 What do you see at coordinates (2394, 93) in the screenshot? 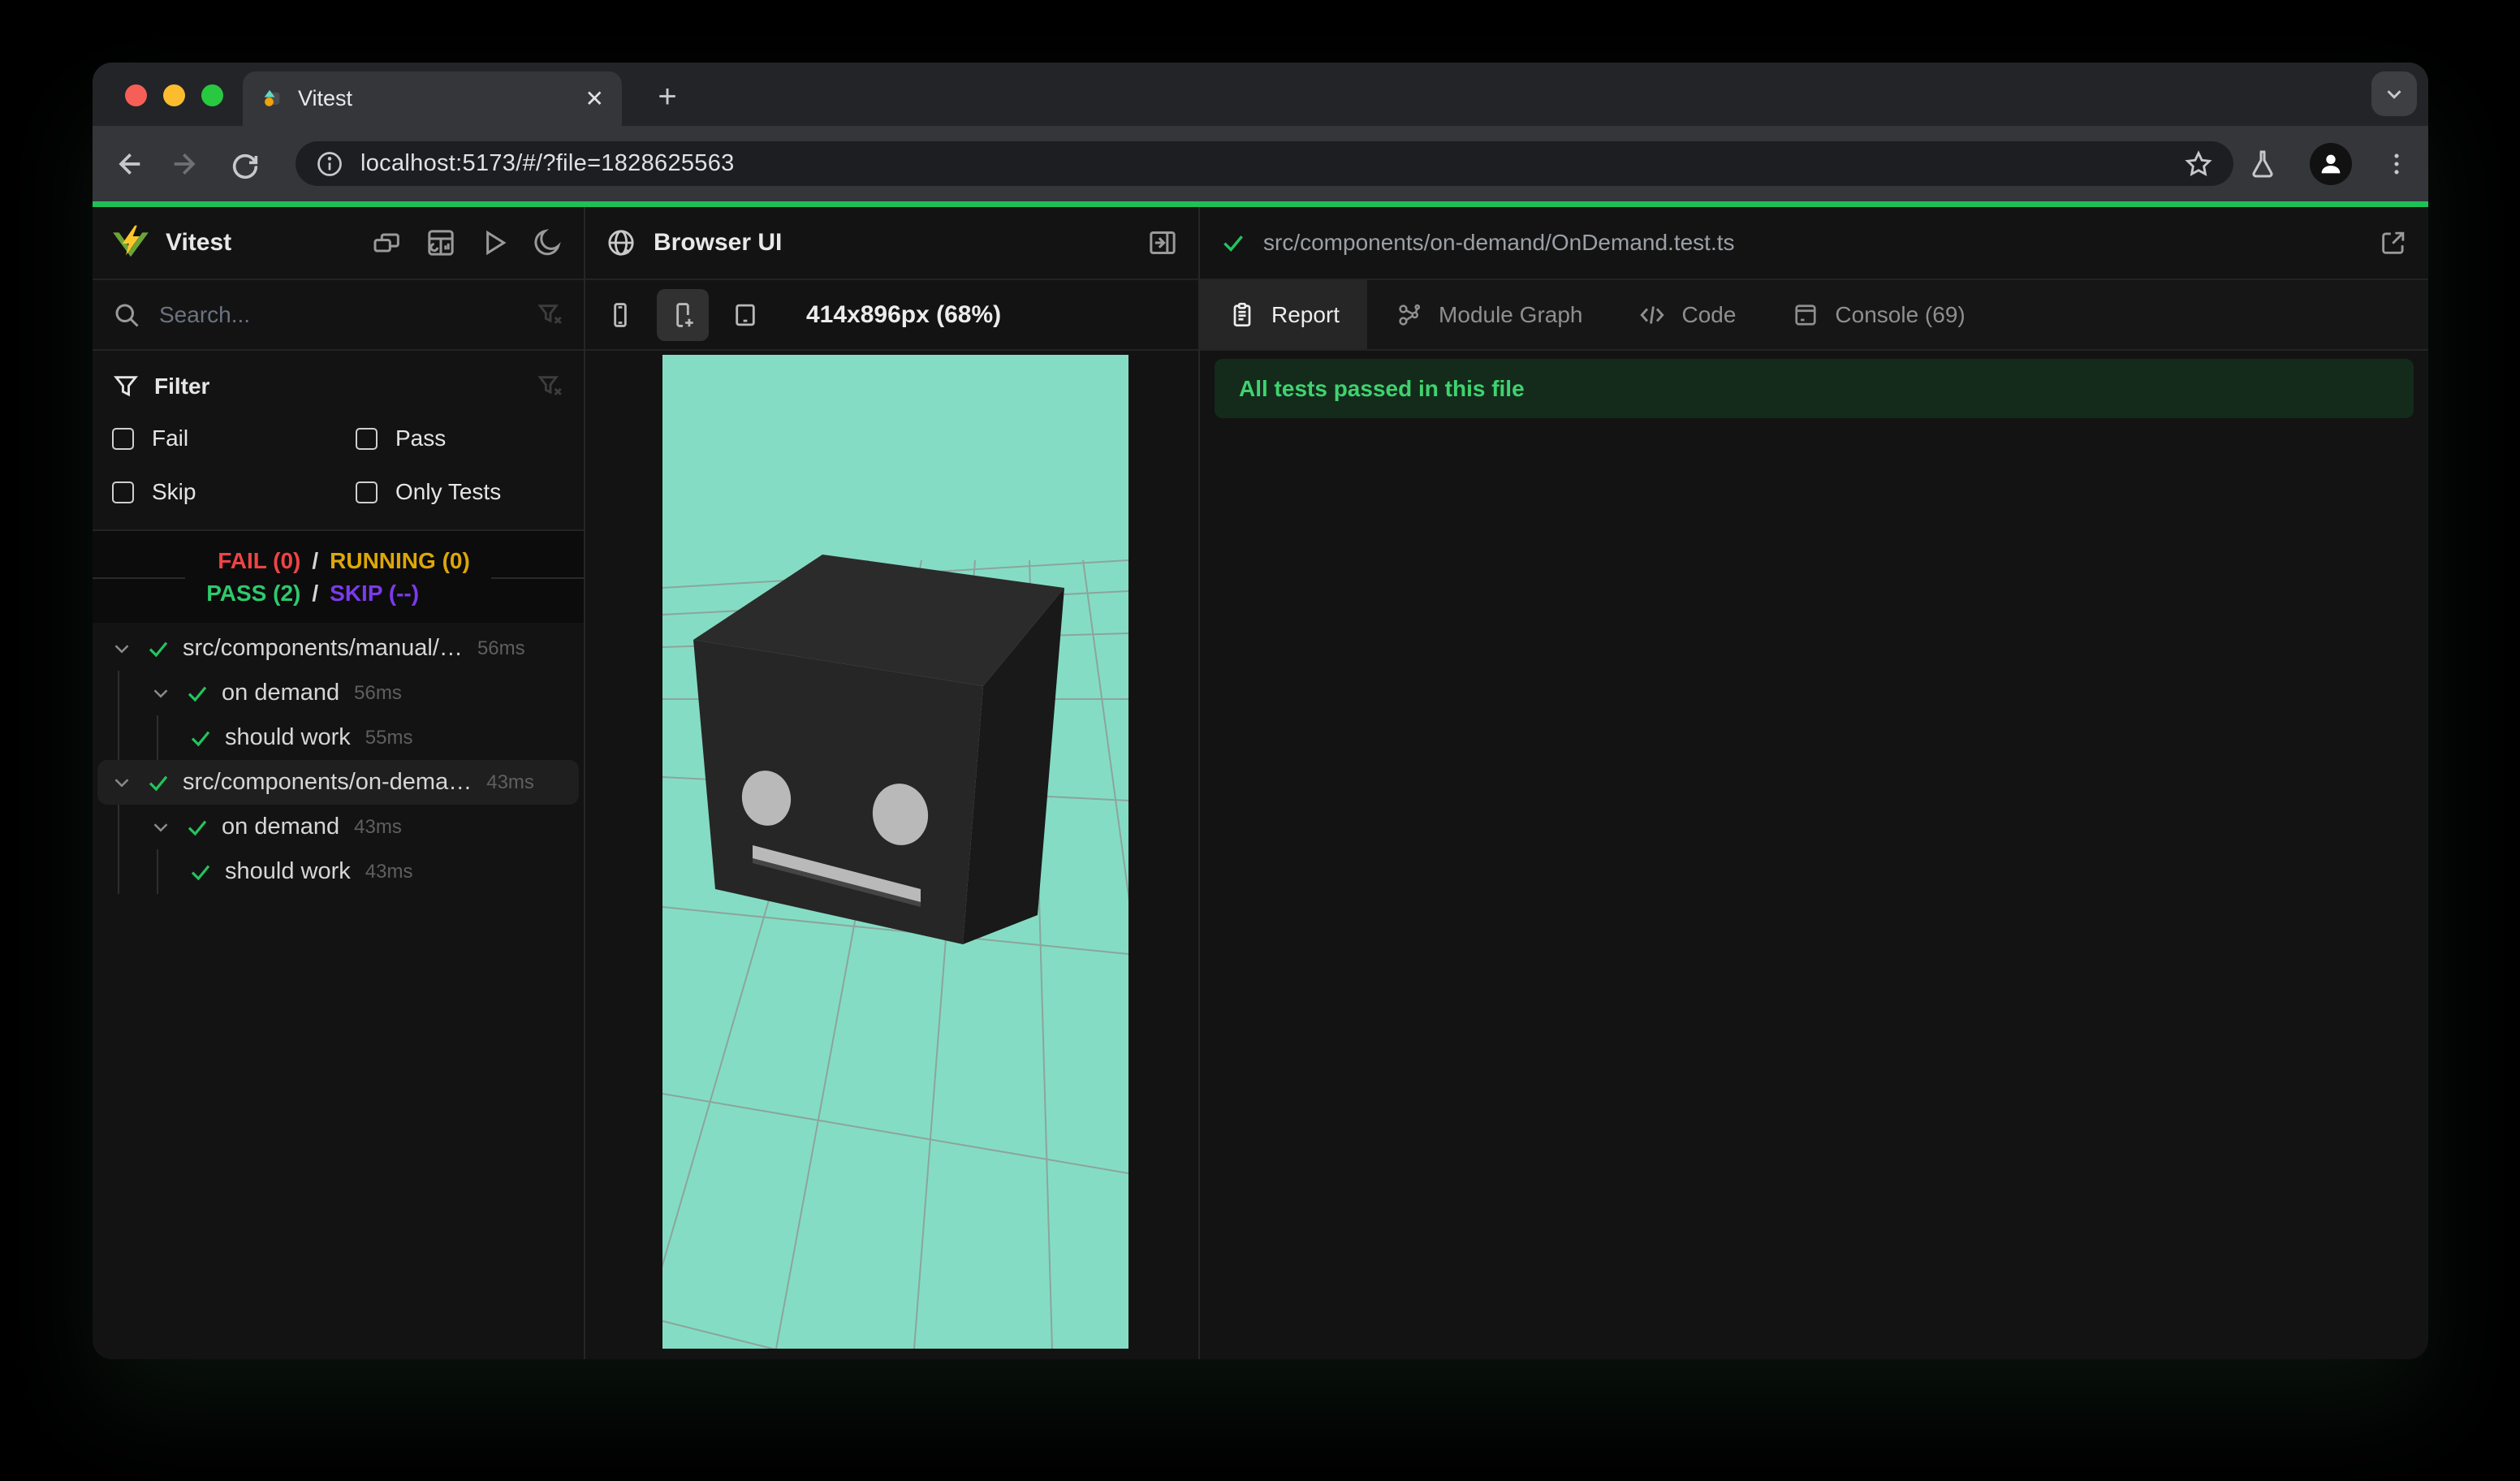
I see `tab-search-button` at bounding box center [2394, 93].